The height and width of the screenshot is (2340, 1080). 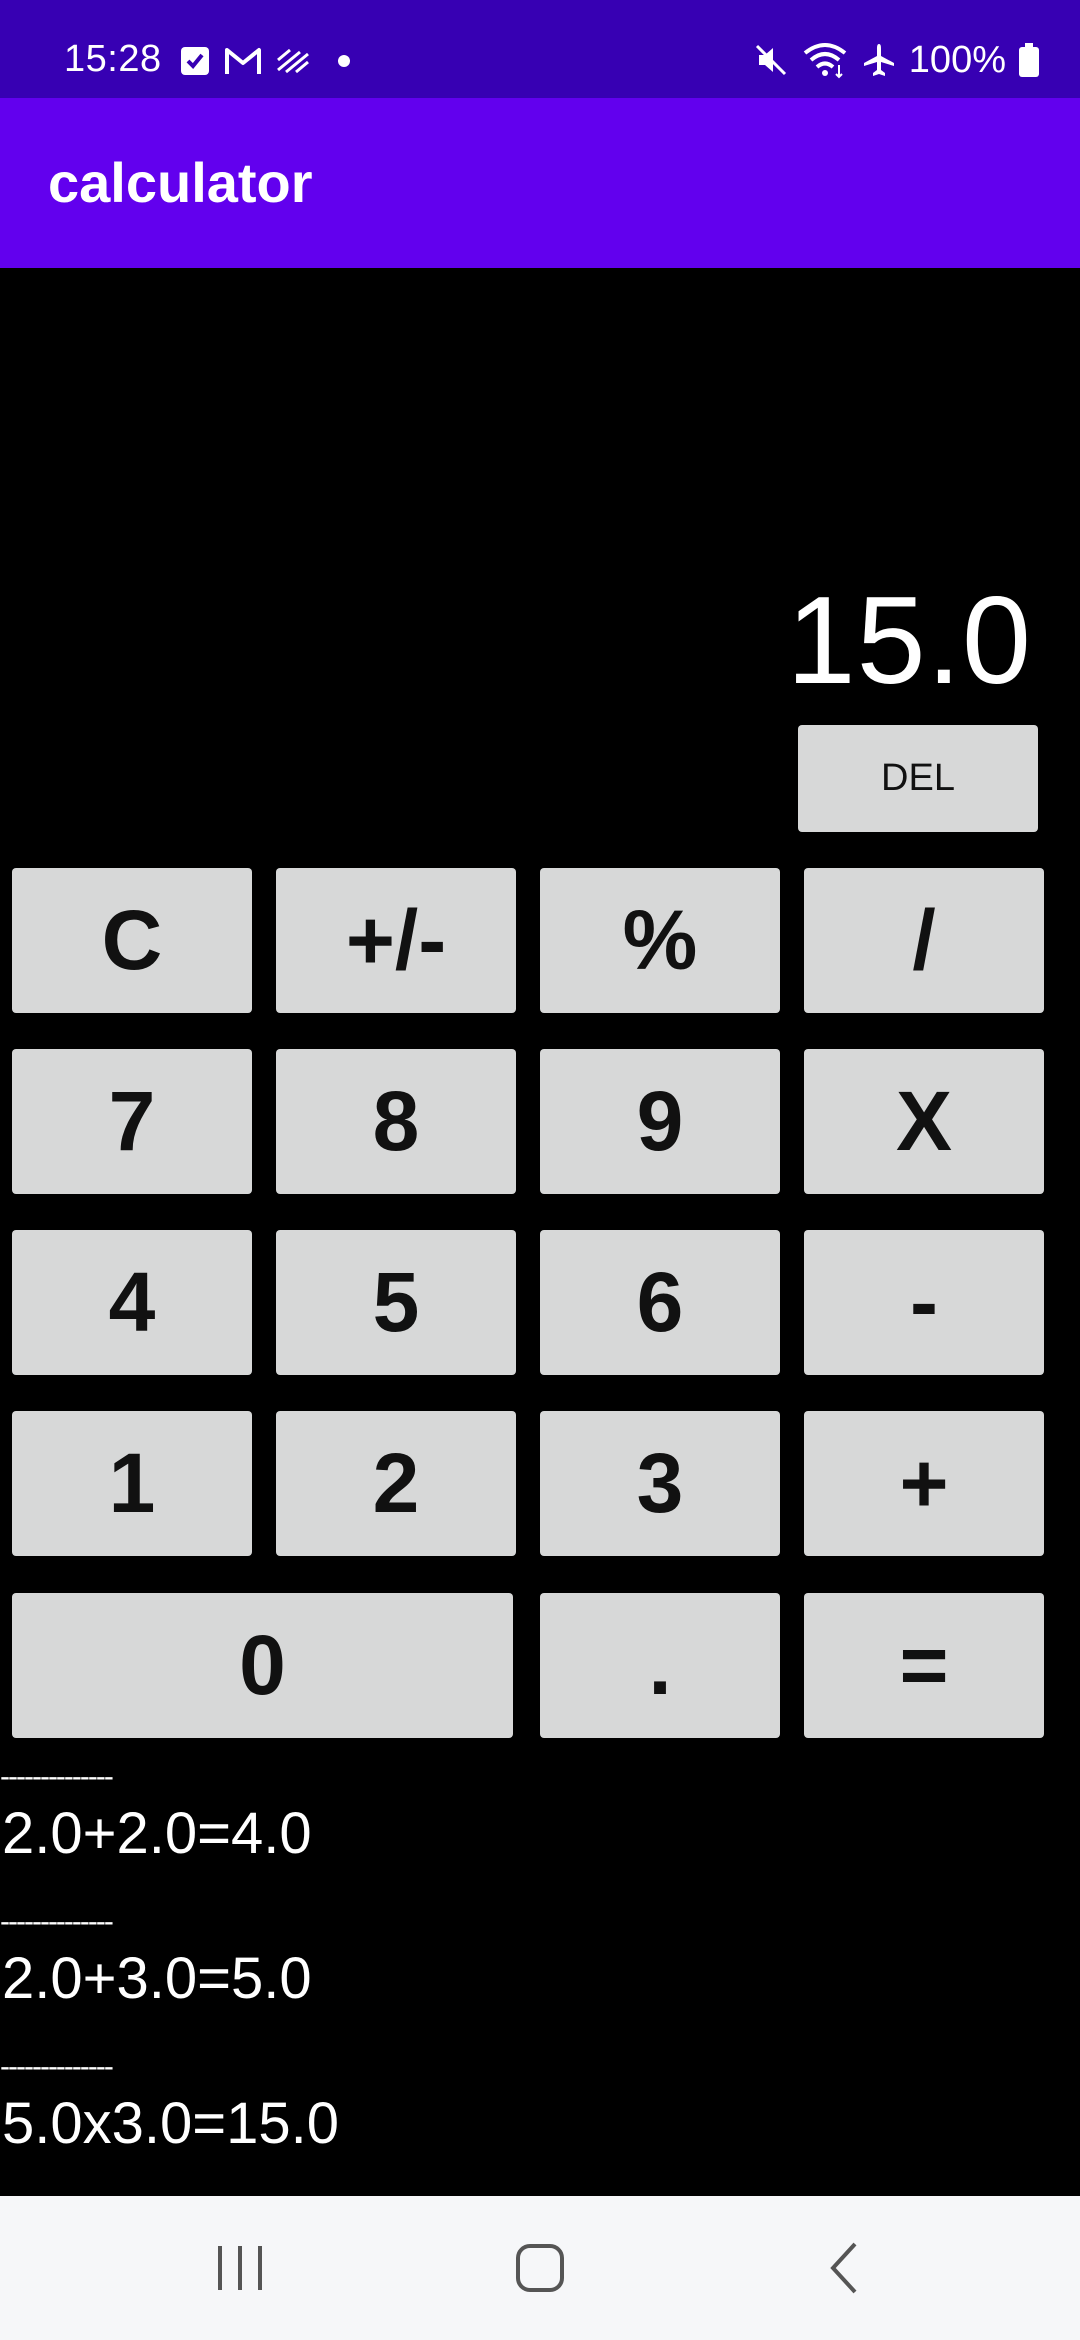 I want to click on status-time: 15:28, so click(x=113, y=59).